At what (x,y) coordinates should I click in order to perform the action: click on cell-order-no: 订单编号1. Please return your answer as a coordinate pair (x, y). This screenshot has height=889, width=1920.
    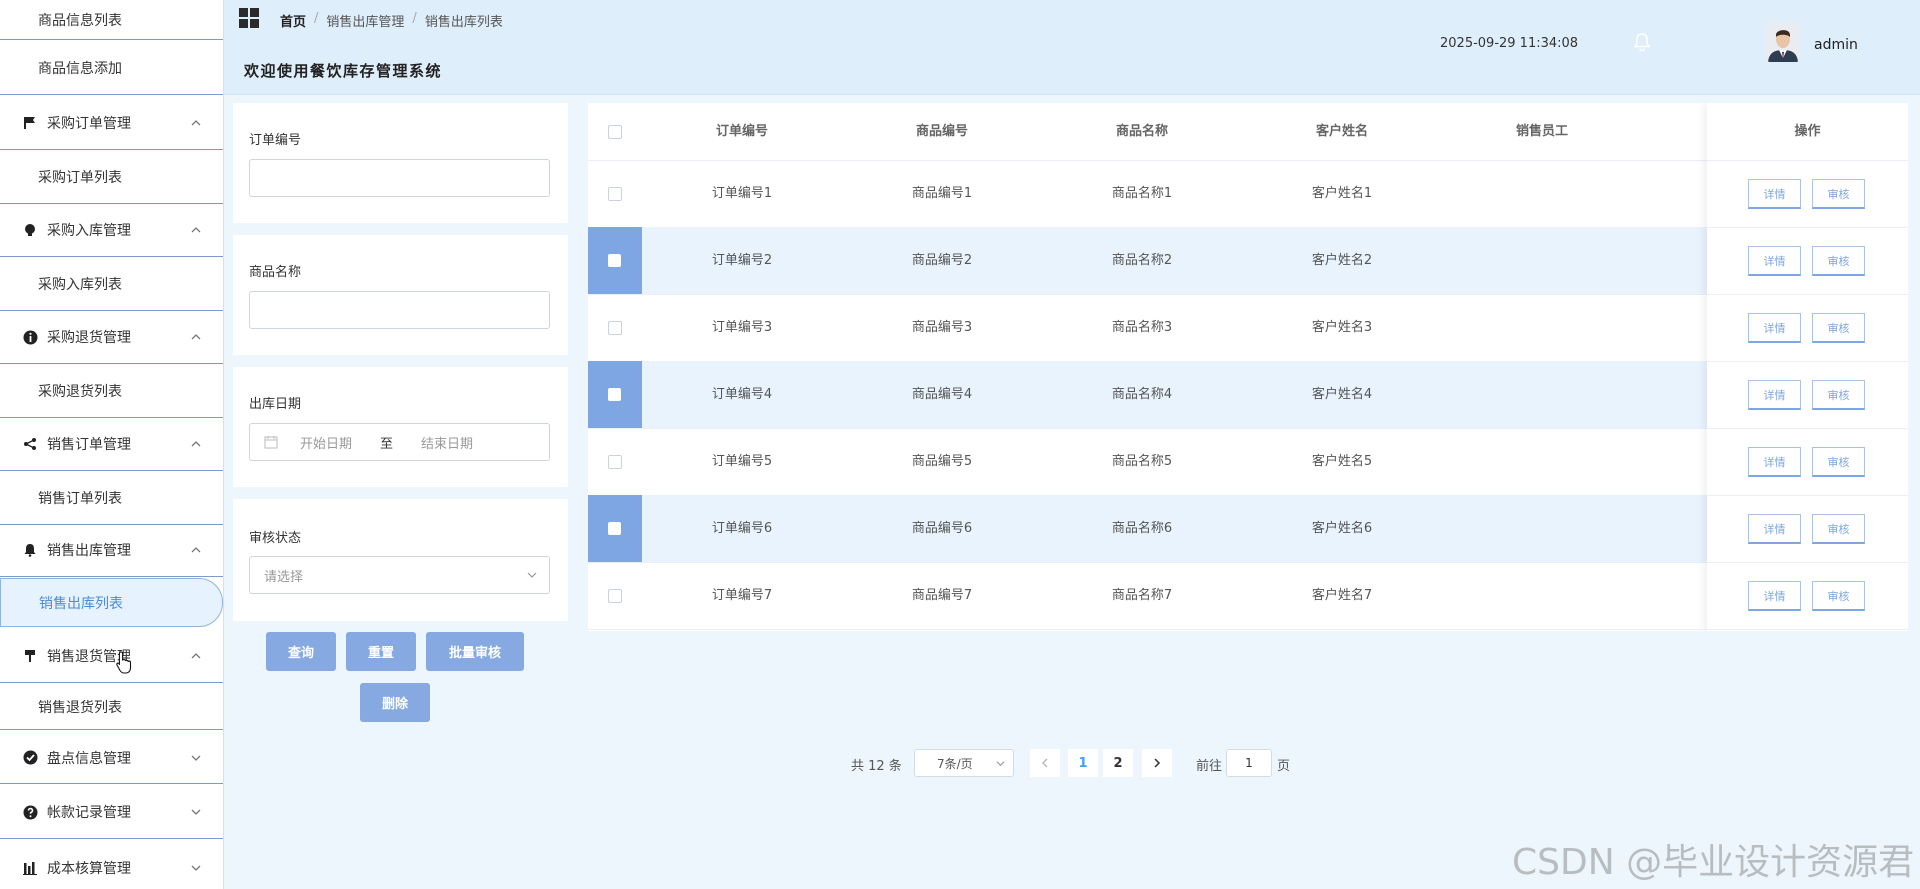
    Looking at the image, I should click on (742, 193).